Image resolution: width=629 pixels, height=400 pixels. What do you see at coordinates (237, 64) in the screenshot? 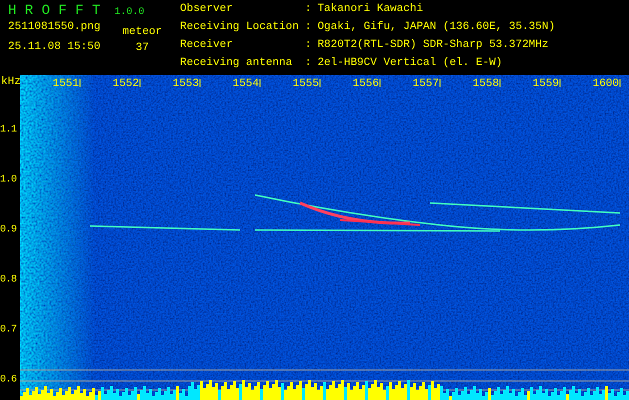
I see `info-label: Receiving antenna` at bounding box center [237, 64].